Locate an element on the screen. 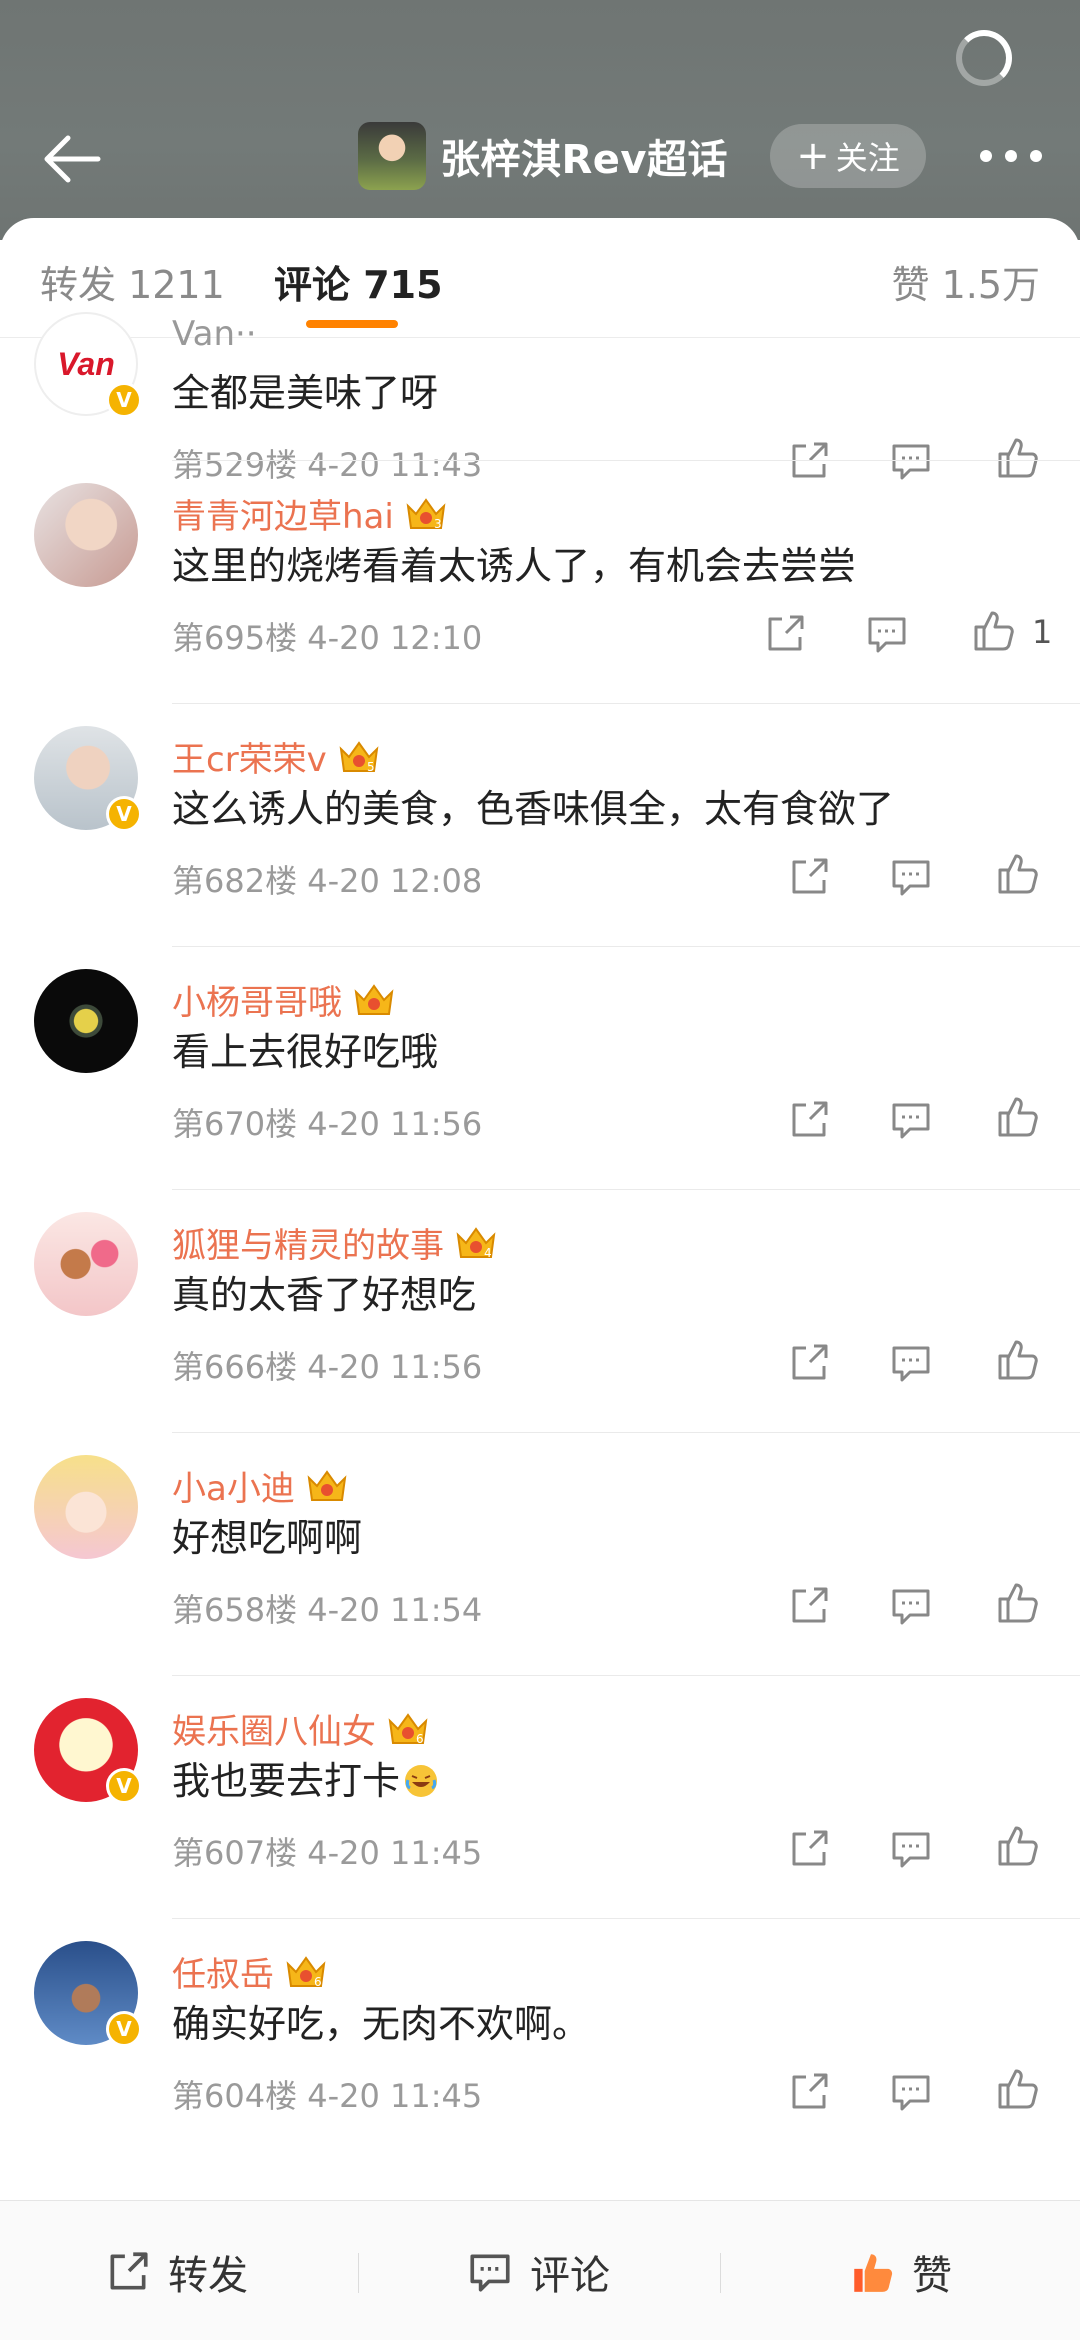 This screenshot has width=1080, height=2340. svg-text: 4 is located at coordinates (488, 1253).